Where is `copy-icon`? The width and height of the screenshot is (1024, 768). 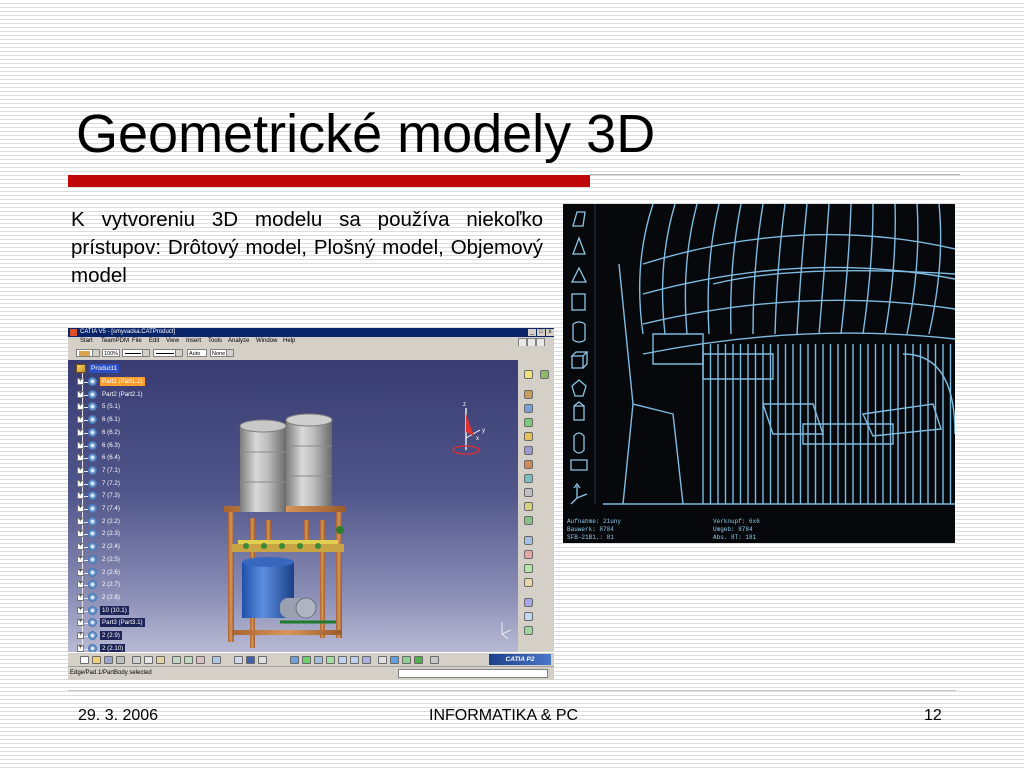
copy-icon is located at coordinates (148, 660).